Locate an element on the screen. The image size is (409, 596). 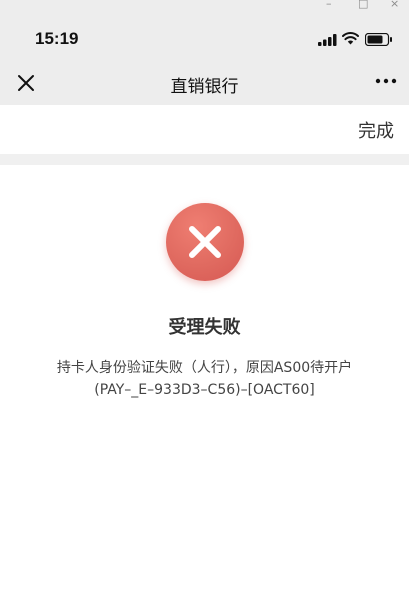
battery-icon is located at coordinates (378, 39).